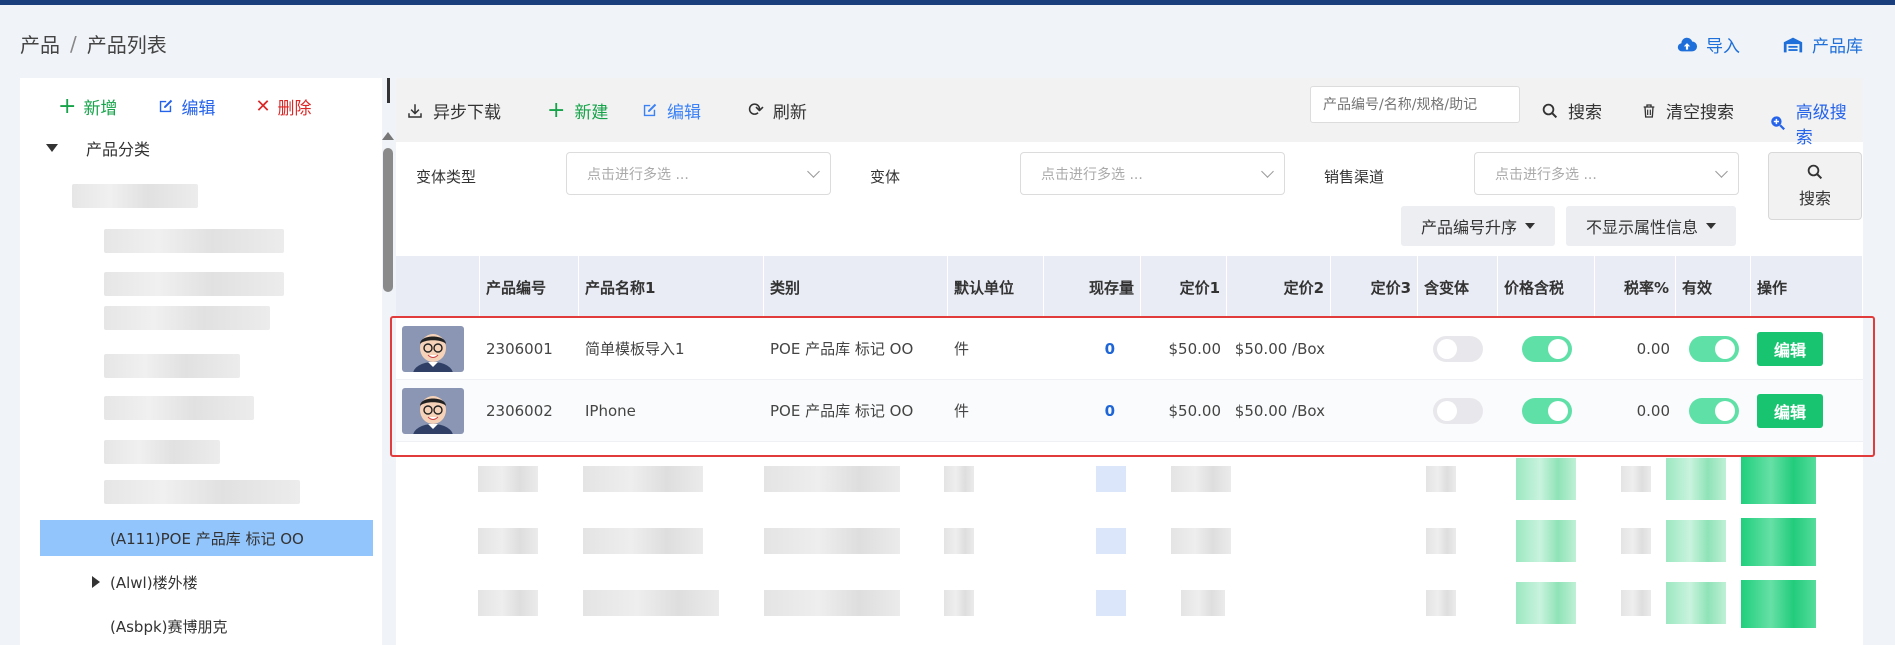  I want to click on edit-category-button: 编辑, so click(186, 106).